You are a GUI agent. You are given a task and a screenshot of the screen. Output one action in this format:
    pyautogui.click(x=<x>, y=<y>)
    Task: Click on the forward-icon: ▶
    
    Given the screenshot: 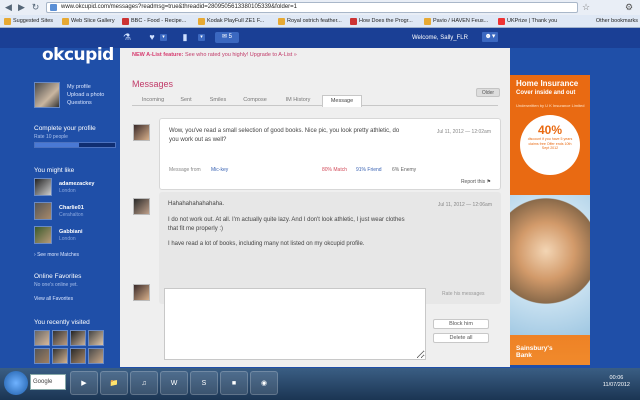 What is the action you would take?
    pyautogui.click(x=21, y=7)
    